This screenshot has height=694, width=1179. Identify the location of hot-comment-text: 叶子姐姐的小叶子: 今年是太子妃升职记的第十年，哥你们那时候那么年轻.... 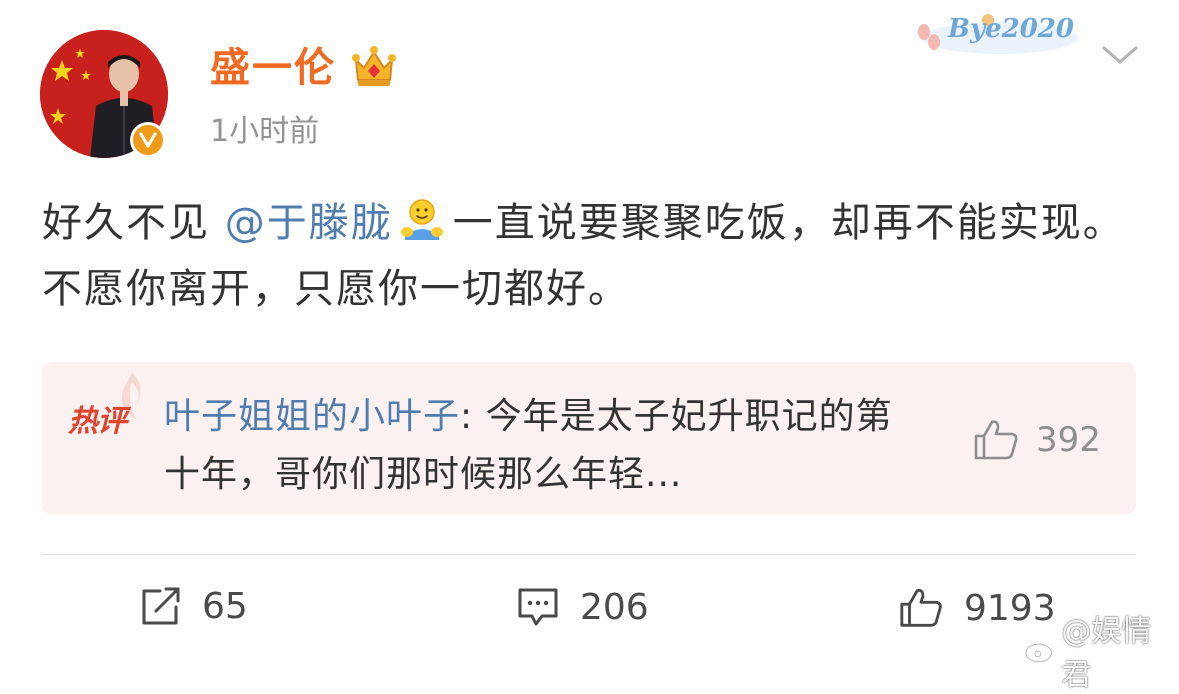
(544, 446).